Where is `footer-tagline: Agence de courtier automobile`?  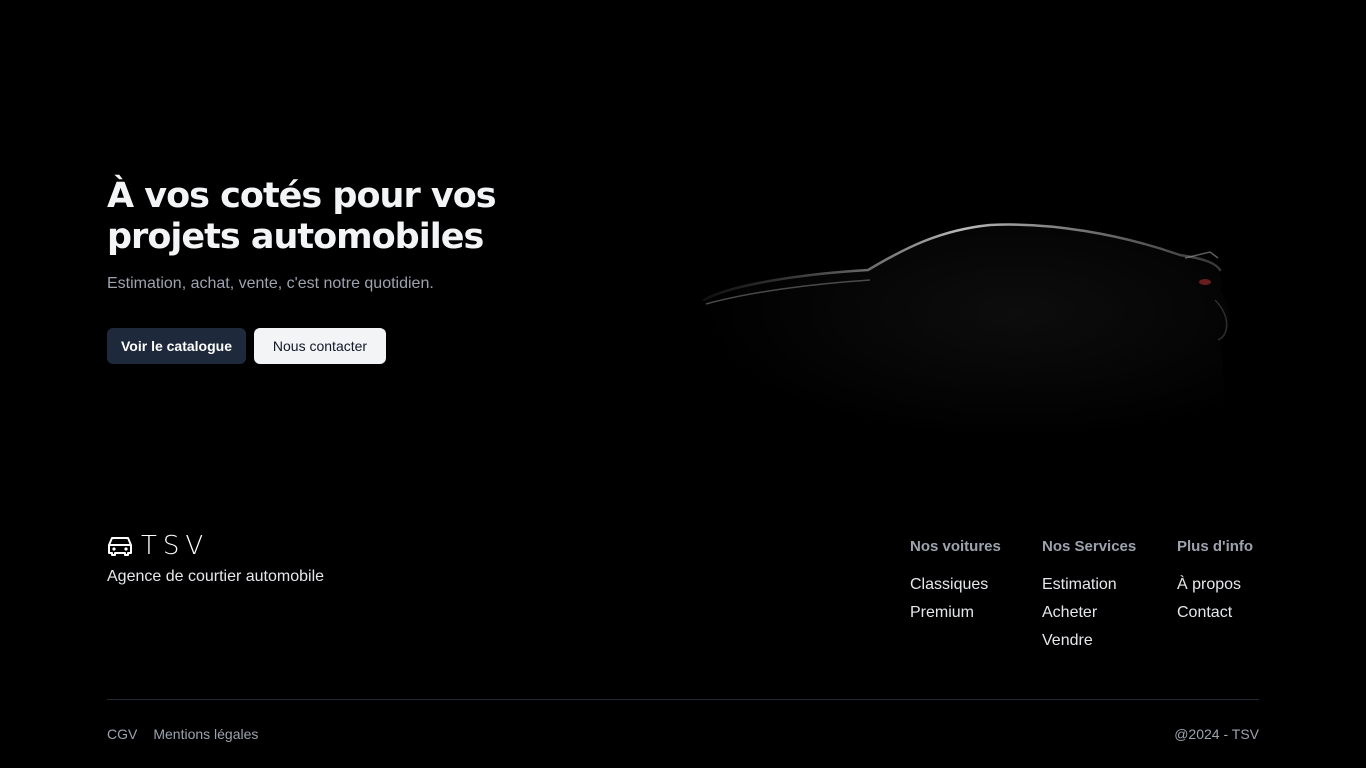
footer-tagline: Agence de courtier automobile is located at coordinates (216, 576).